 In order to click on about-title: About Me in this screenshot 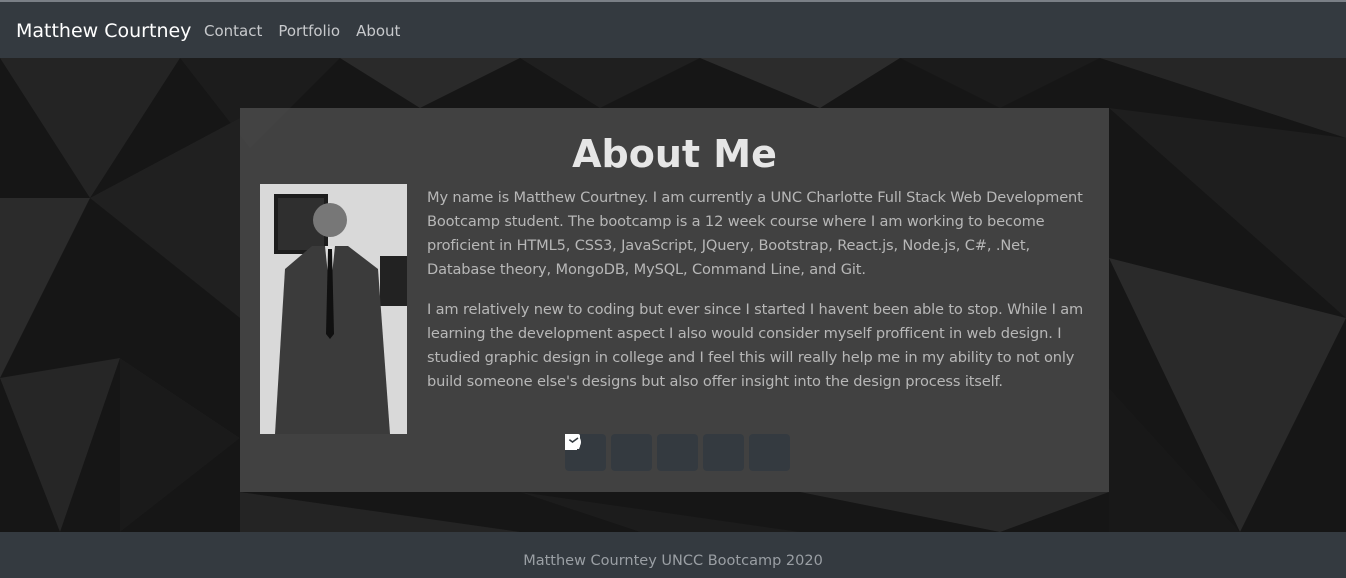, I will do `click(674, 154)`.